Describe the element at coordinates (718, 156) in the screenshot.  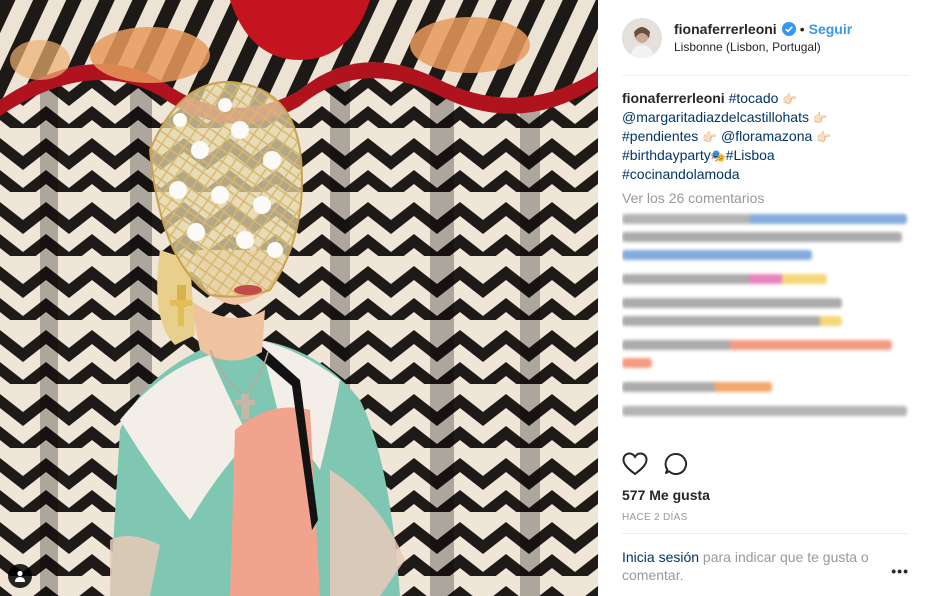
I see `caption-emoji: 🎭` at that location.